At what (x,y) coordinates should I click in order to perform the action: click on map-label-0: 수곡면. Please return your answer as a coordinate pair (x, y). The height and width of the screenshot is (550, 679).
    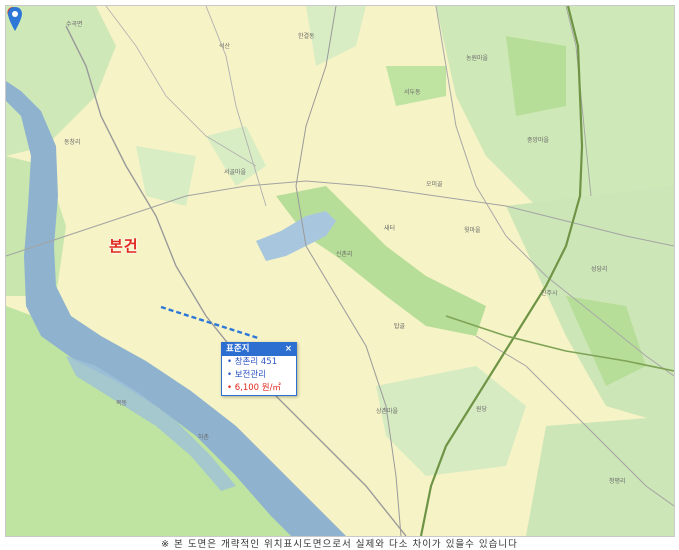
    Looking at the image, I should click on (74, 24).